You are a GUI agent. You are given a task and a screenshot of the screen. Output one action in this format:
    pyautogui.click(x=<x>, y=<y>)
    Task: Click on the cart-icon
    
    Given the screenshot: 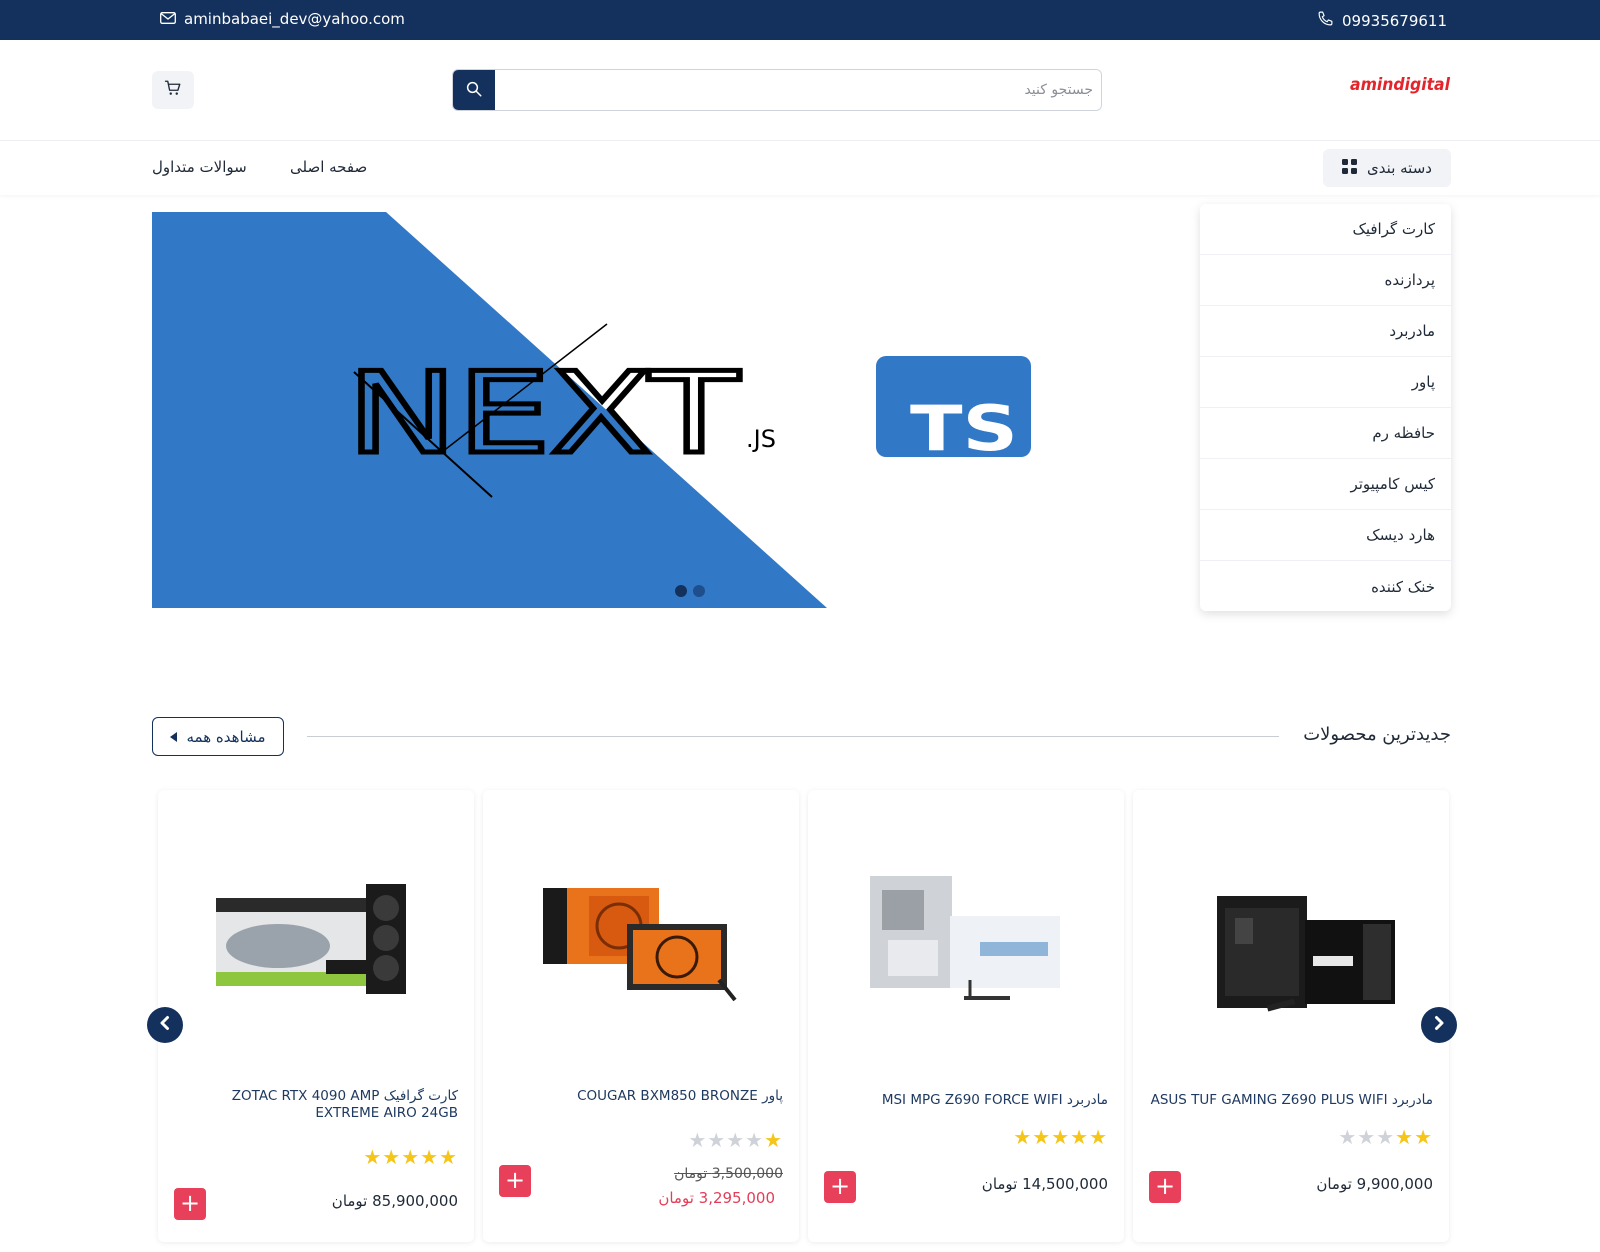 What is the action you would take?
    pyautogui.click(x=173, y=90)
    